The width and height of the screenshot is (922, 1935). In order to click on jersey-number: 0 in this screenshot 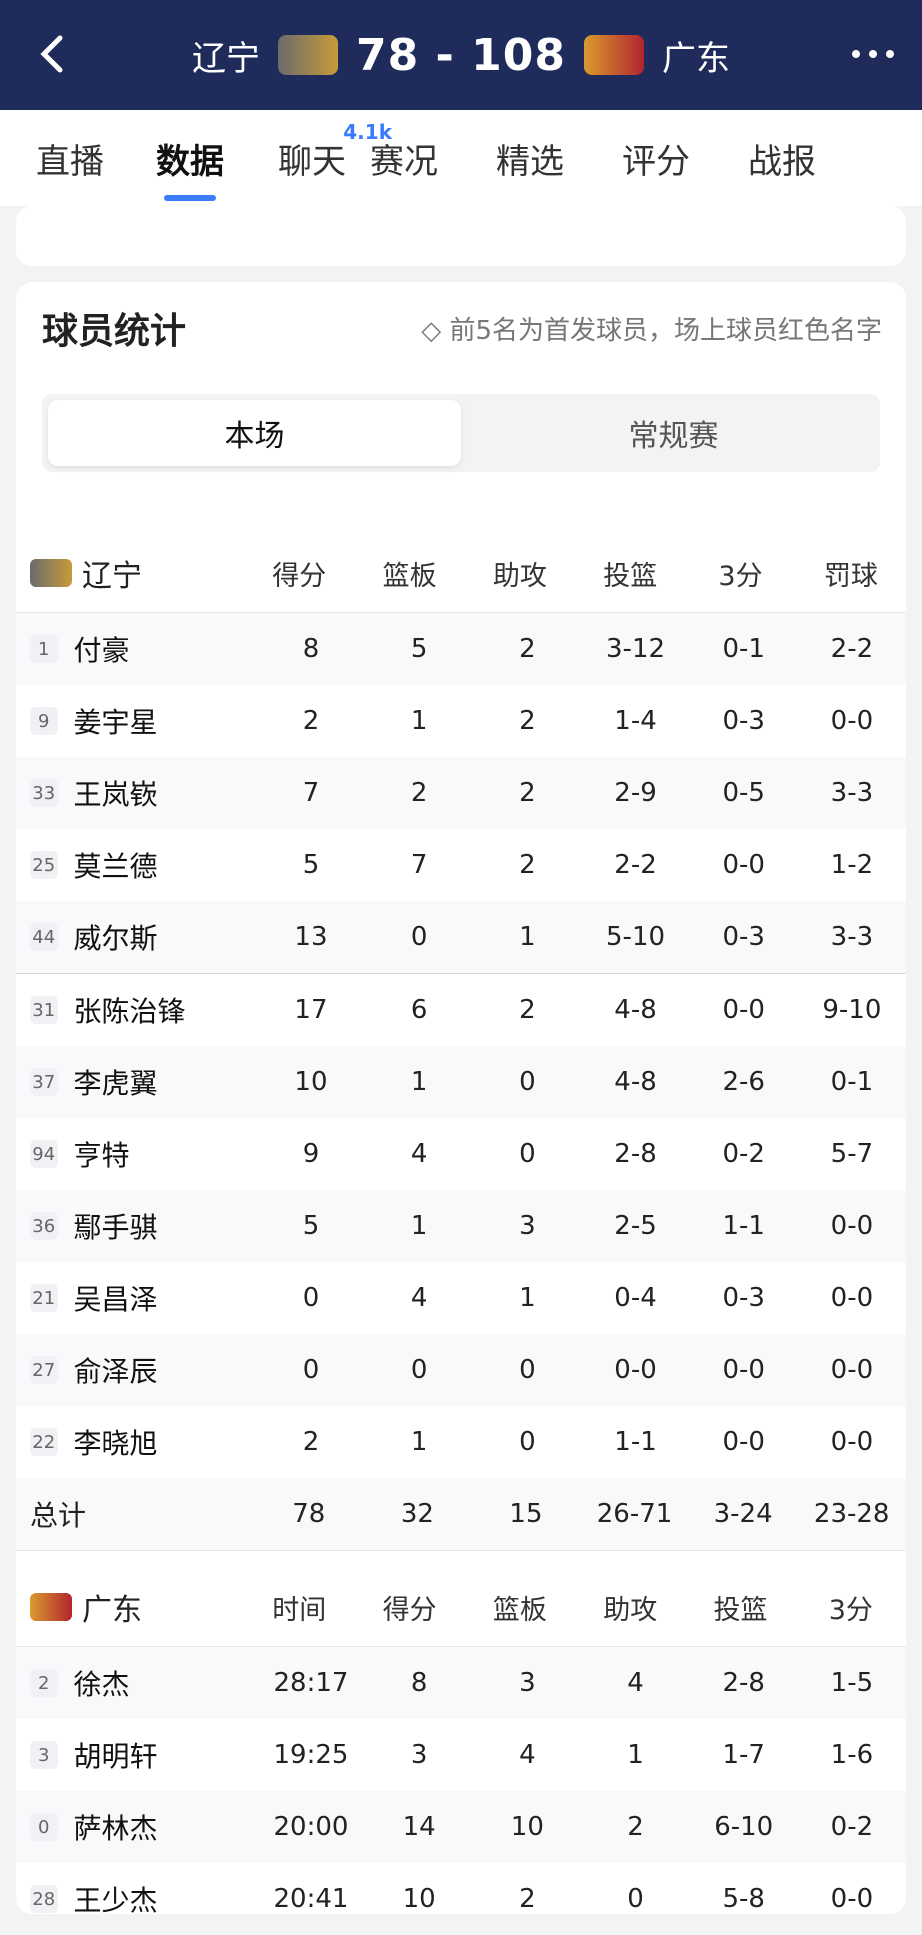, I will do `click(44, 1827)`.